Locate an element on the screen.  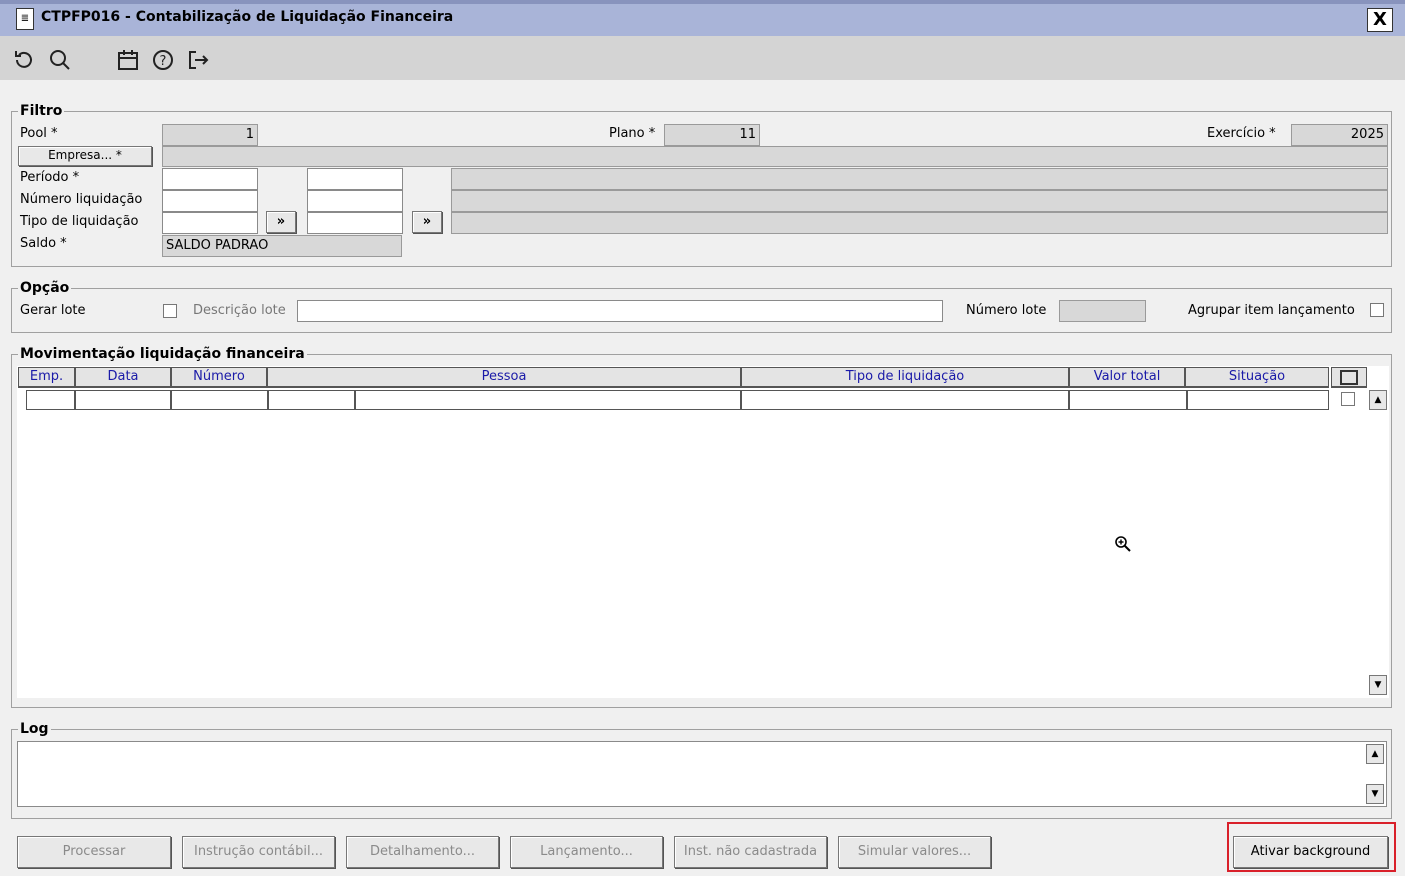
log-legend: Log is located at coordinates (34, 729).